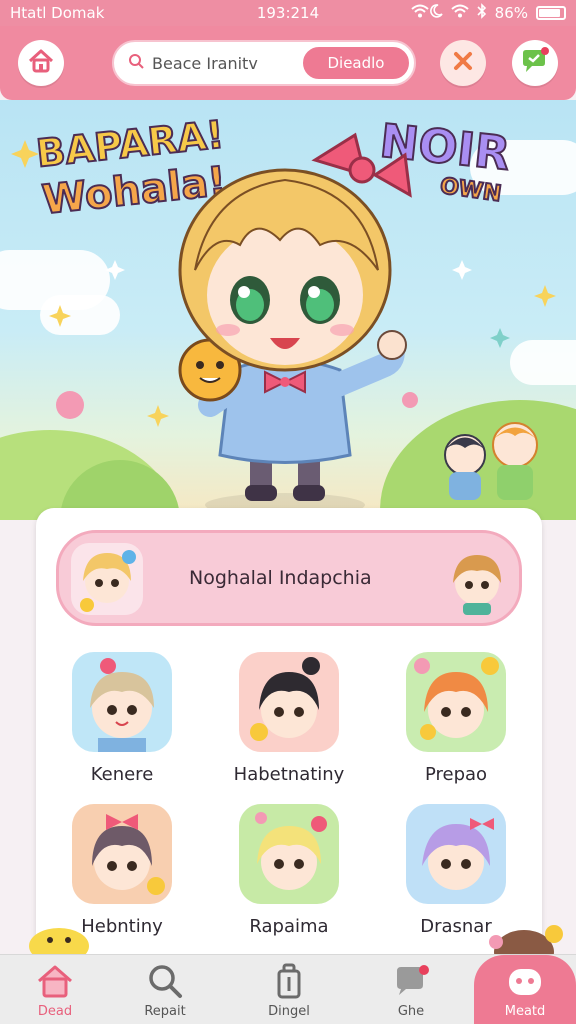  I want to click on category-item: Drasnar, so click(456, 870).